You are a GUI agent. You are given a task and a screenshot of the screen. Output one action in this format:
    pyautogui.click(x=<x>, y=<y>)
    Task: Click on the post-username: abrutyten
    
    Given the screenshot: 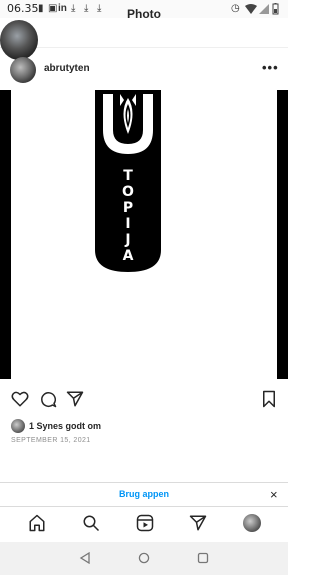 What is the action you would take?
    pyautogui.click(x=67, y=68)
    